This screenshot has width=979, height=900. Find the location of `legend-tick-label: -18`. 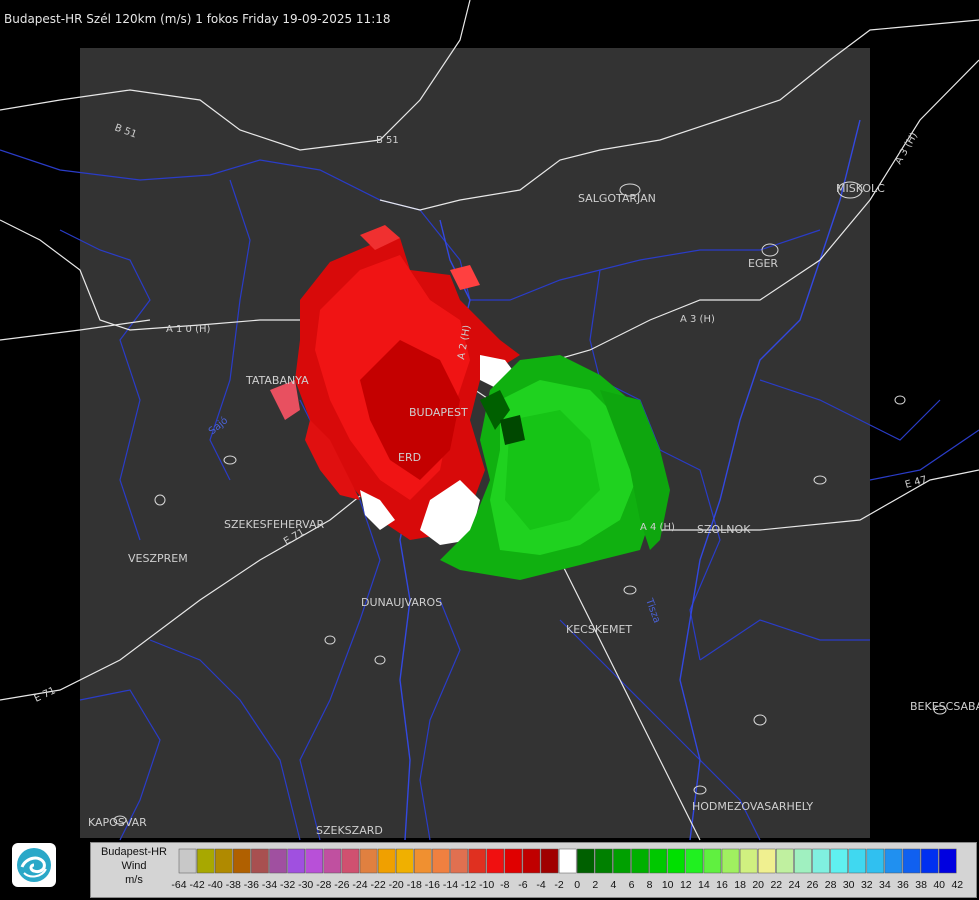

legend-tick-label: -18 is located at coordinates (414, 885).